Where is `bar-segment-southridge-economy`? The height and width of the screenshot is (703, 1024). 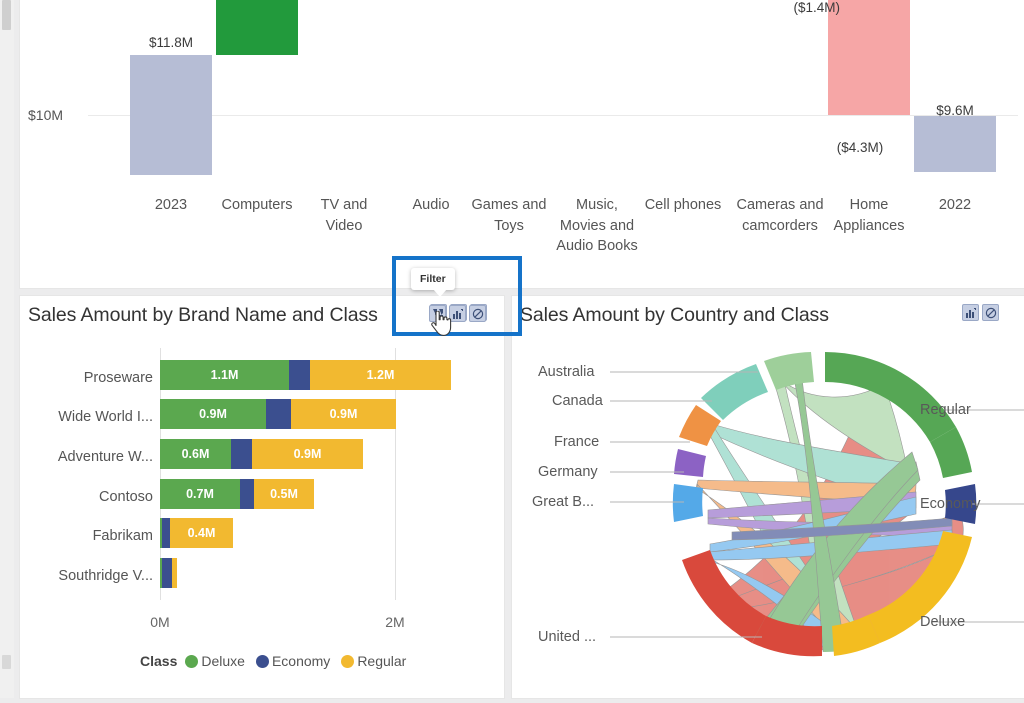
bar-segment-southridge-economy is located at coordinates (167, 573).